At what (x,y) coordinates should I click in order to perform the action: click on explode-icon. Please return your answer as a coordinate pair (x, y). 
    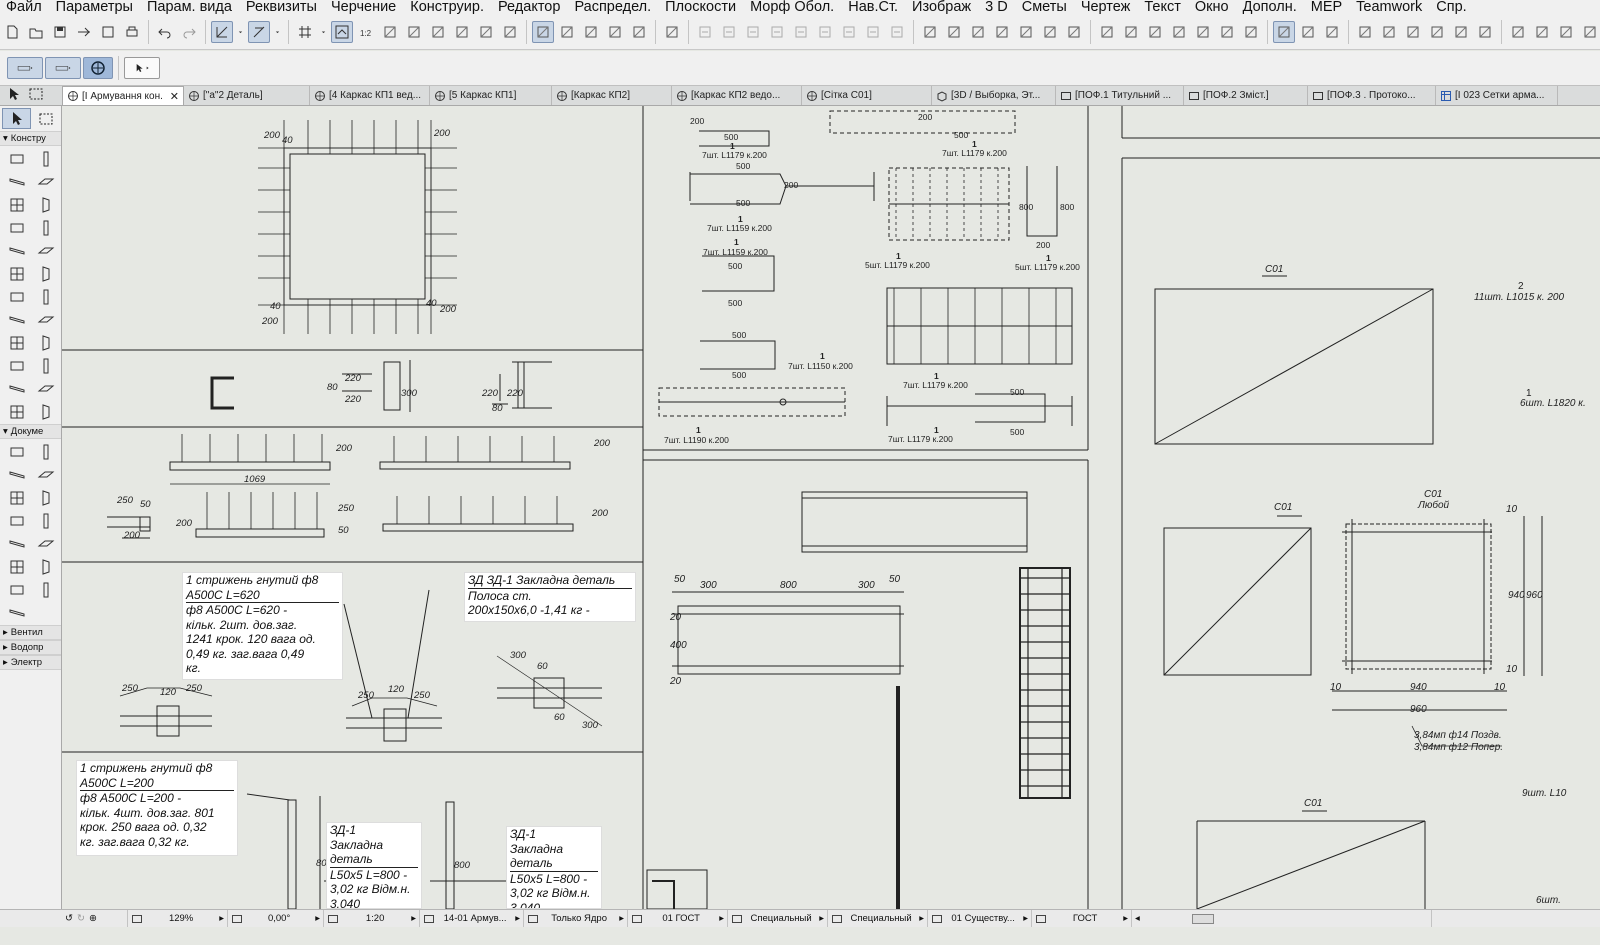
    Looking at the image, I should click on (930, 32).